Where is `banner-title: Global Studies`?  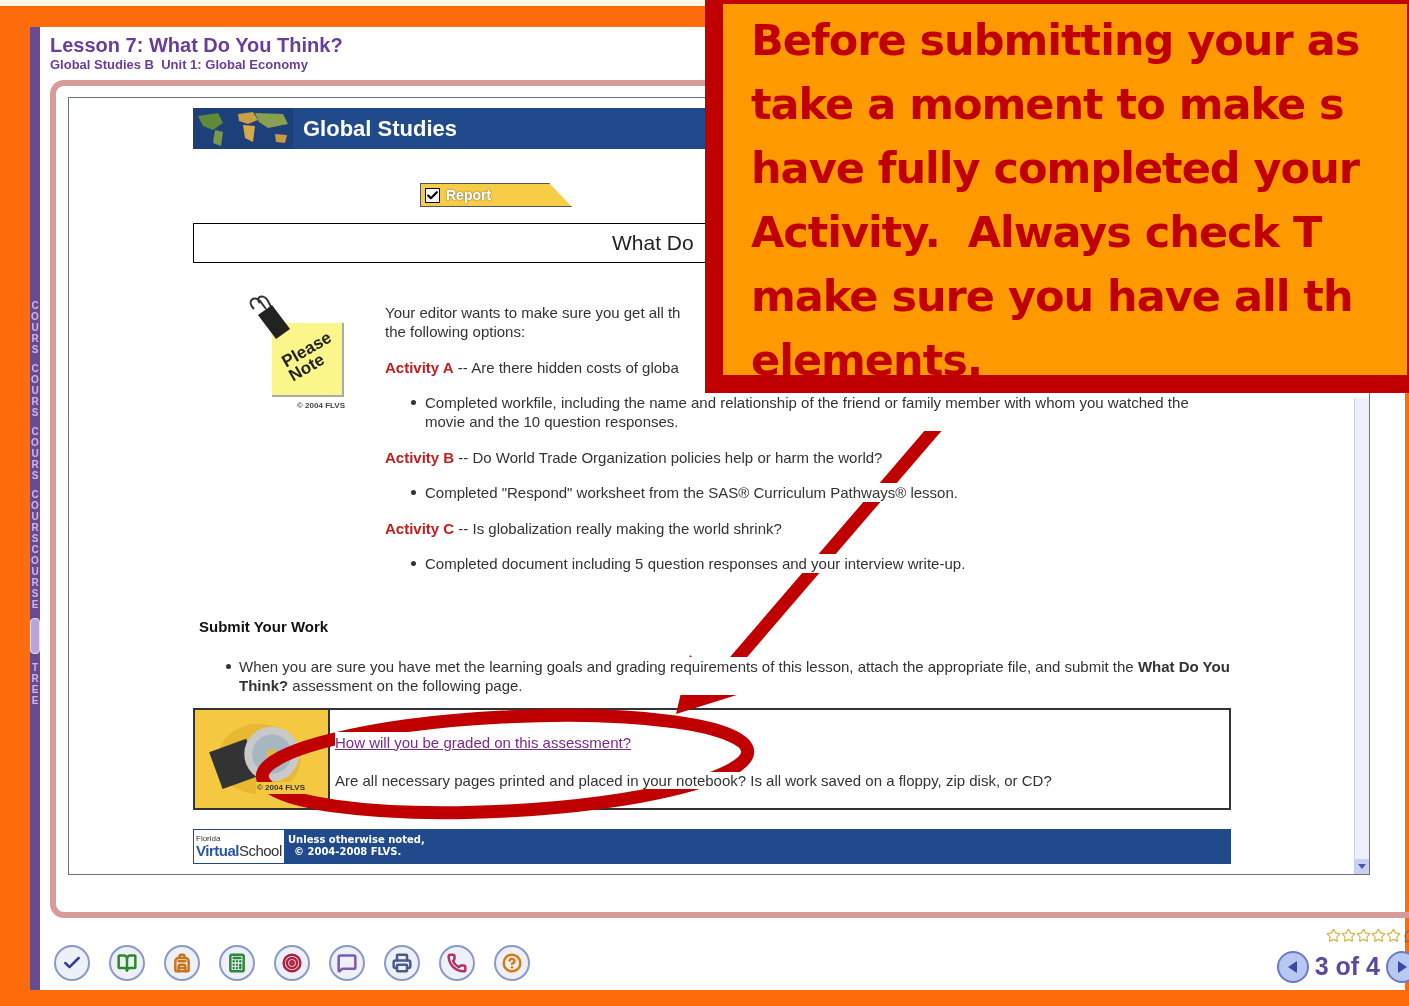 banner-title: Global Studies is located at coordinates (380, 129).